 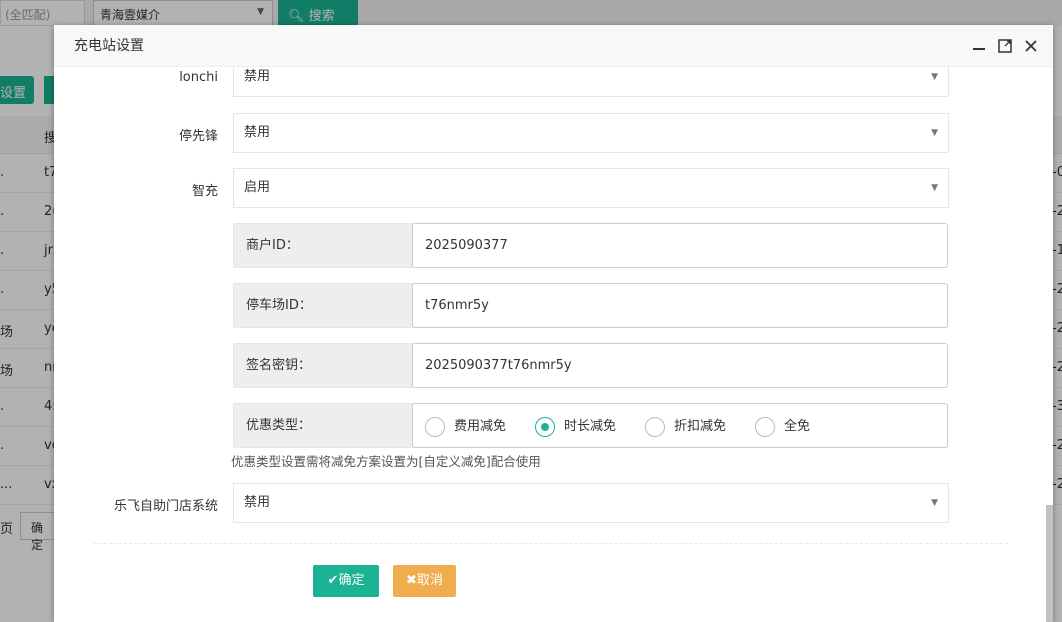 What do you see at coordinates (680, 305) in the screenshot?
I see `parking-lot-id-input: t76nmr5y` at bounding box center [680, 305].